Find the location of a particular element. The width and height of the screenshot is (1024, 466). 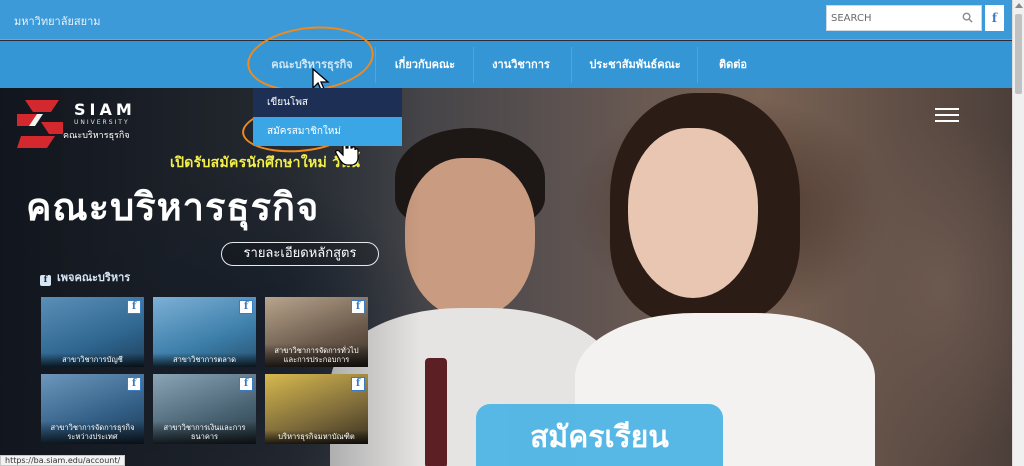

search-box is located at coordinates (904, 18).